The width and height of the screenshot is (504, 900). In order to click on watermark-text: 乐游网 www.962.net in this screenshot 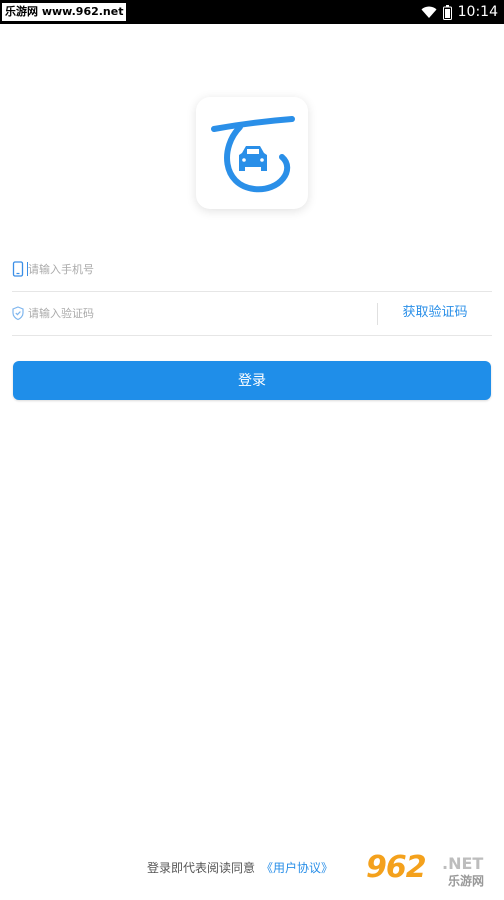, I will do `click(64, 12)`.